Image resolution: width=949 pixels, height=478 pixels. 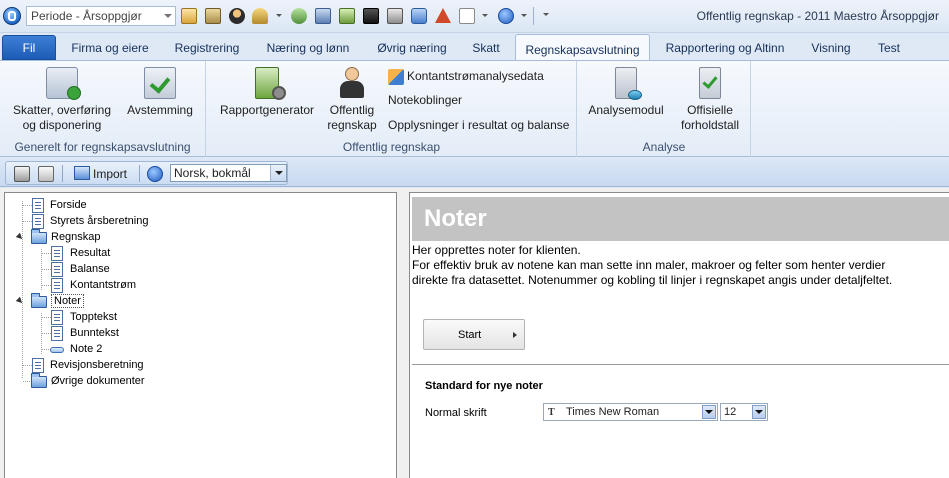 What do you see at coordinates (582, 47) in the screenshot?
I see `tab-regnskapsavslutning: Regnskapsavslutning` at bounding box center [582, 47].